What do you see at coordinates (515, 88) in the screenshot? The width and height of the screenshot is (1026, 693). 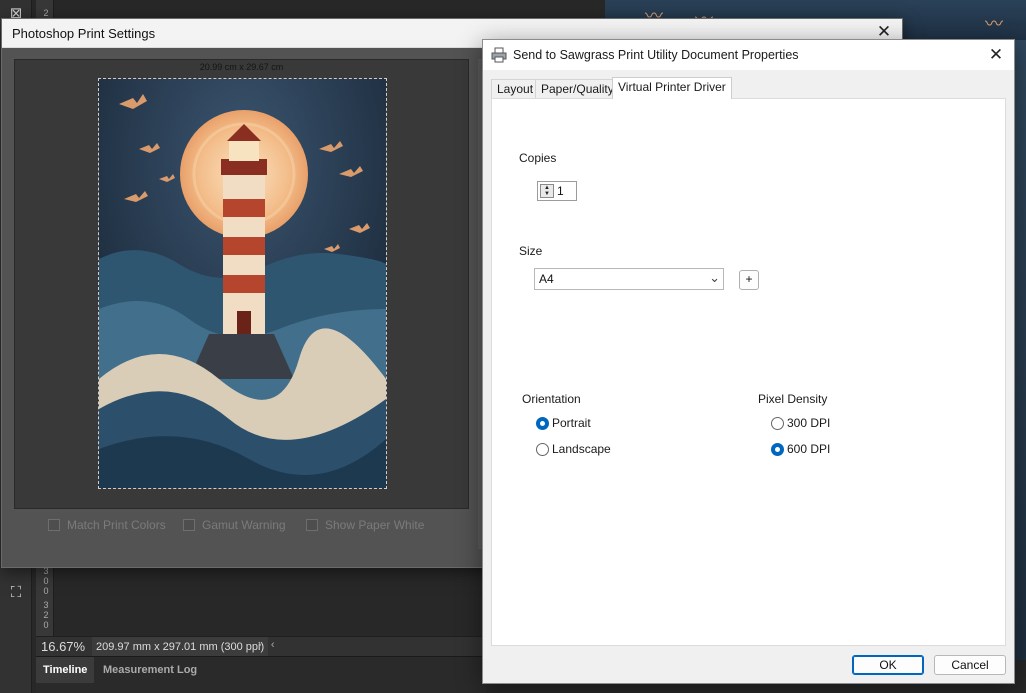 I see `tab-layout: Layout` at bounding box center [515, 88].